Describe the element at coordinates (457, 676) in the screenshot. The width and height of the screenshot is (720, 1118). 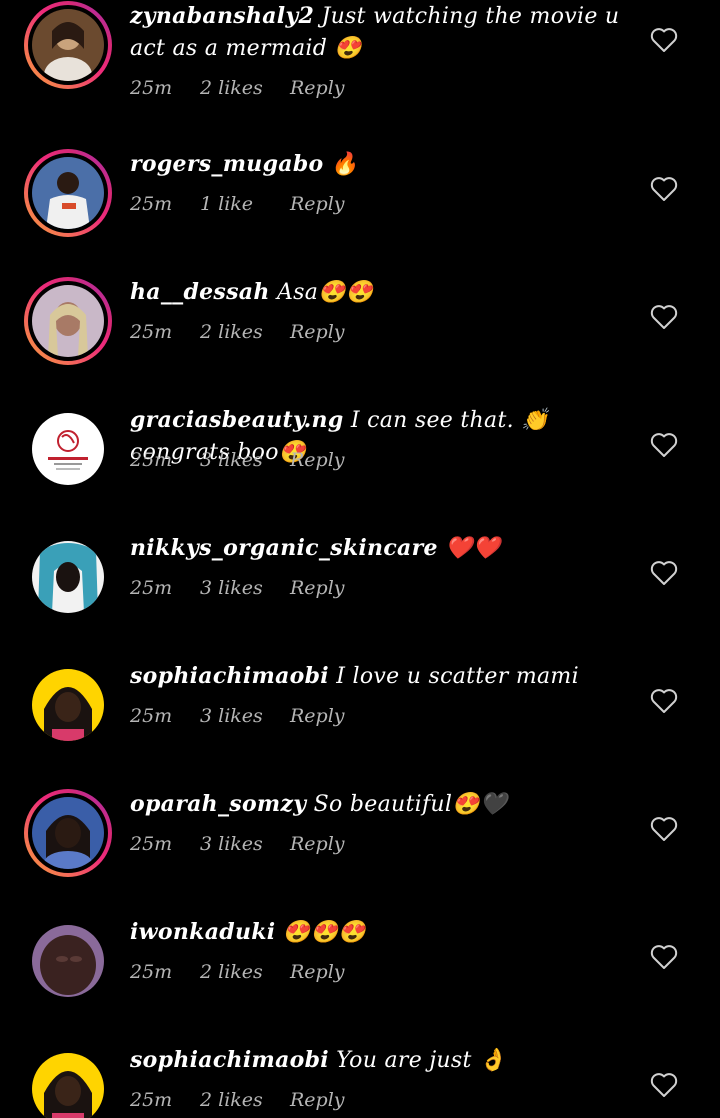
I see `comment-text: I love u scatter mami` at that location.